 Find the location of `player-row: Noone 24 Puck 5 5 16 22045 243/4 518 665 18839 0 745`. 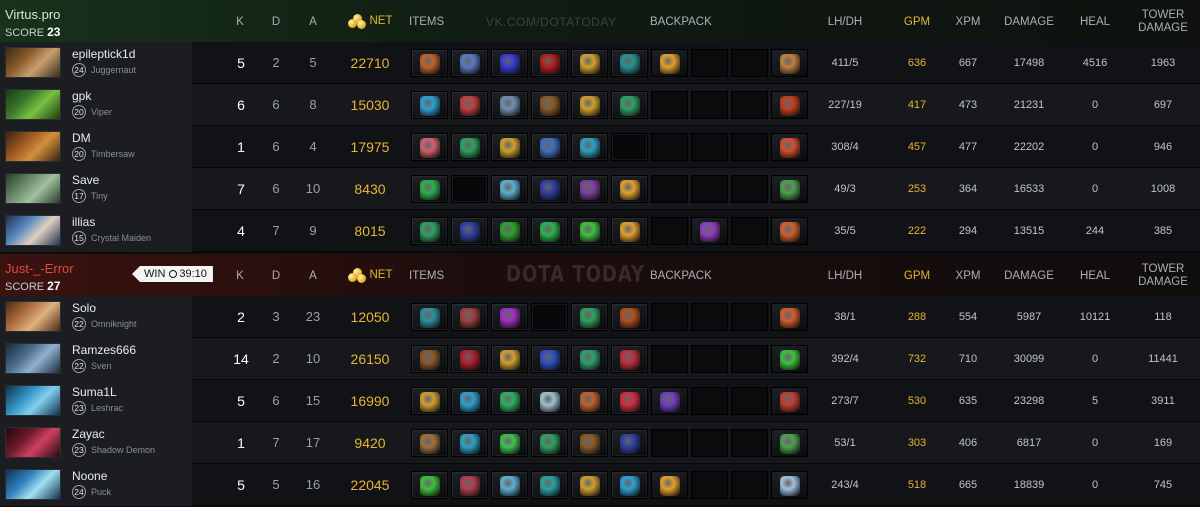

player-row: Noone 24 Puck 5 5 16 22045 243/4 518 665 18839 0 745 is located at coordinates (600, 485).